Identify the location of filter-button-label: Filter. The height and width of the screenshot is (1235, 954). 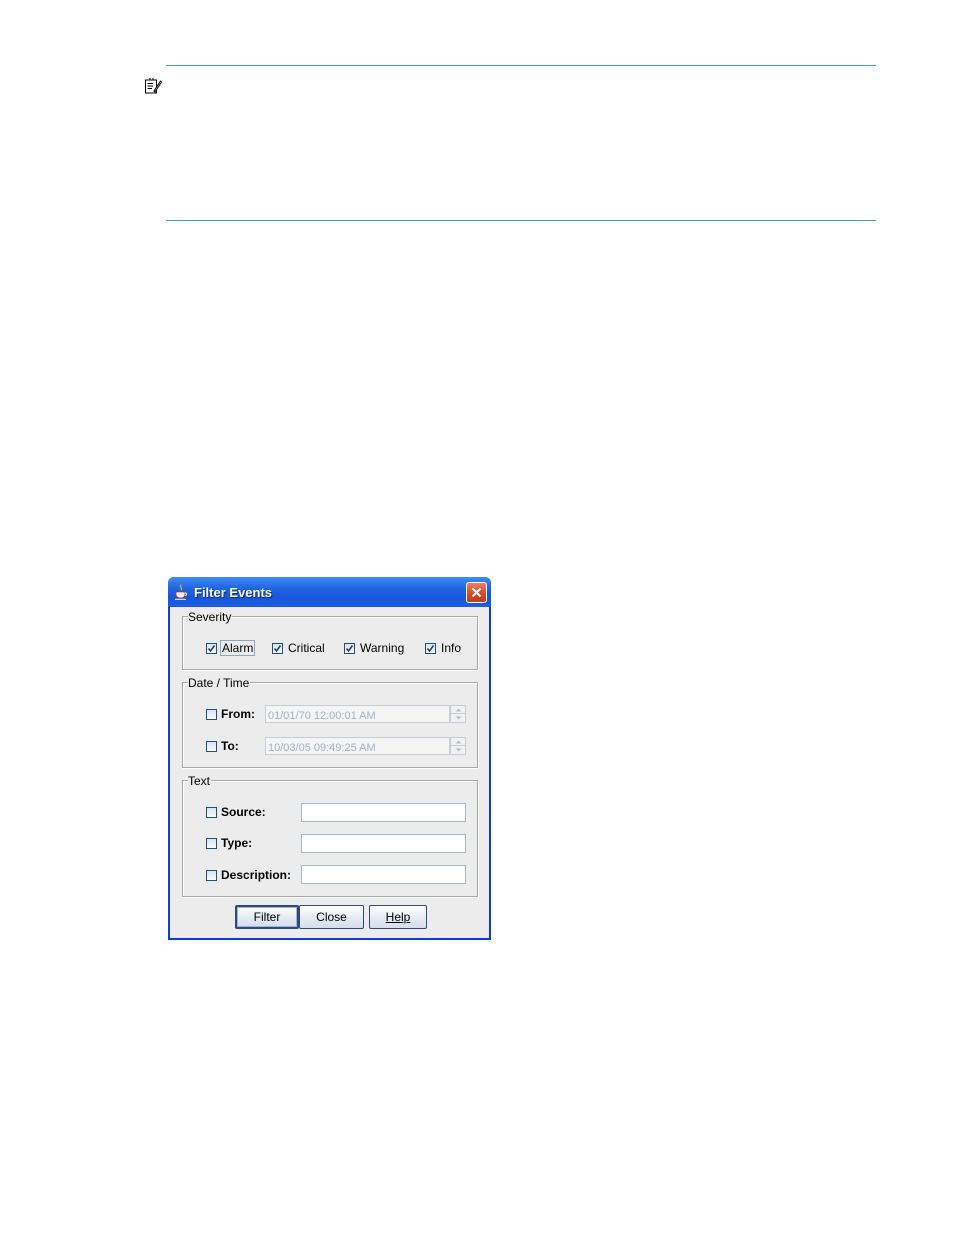
(267, 917).